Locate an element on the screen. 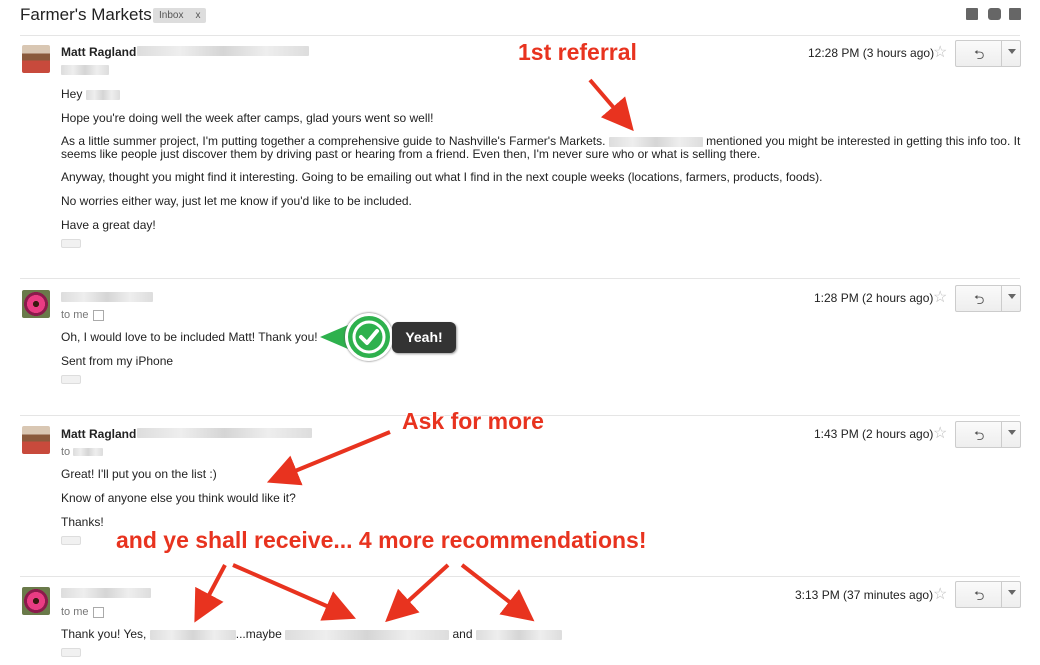  arrow-first-referral is located at coordinates (611, 105).